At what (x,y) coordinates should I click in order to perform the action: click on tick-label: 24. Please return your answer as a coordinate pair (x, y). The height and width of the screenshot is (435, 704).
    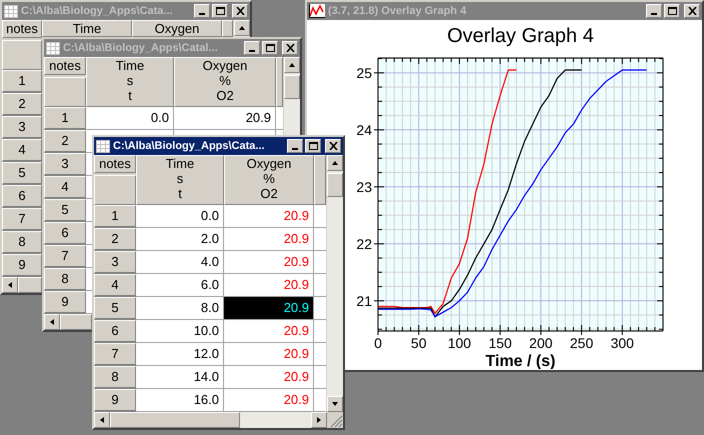
    Looking at the image, I should click on (364, 130).